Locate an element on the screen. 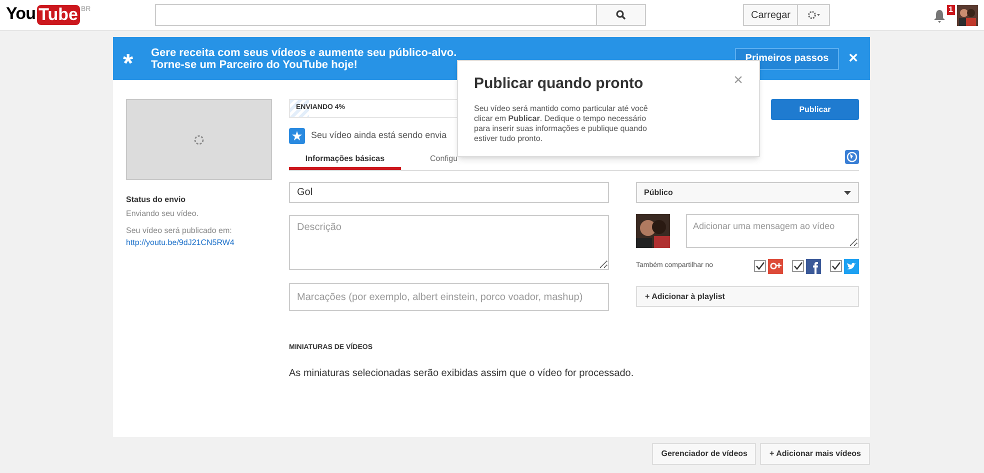  banner-text: Torne-se um Parceiro do YouTube hoje! is located at coordinates (254, 64).